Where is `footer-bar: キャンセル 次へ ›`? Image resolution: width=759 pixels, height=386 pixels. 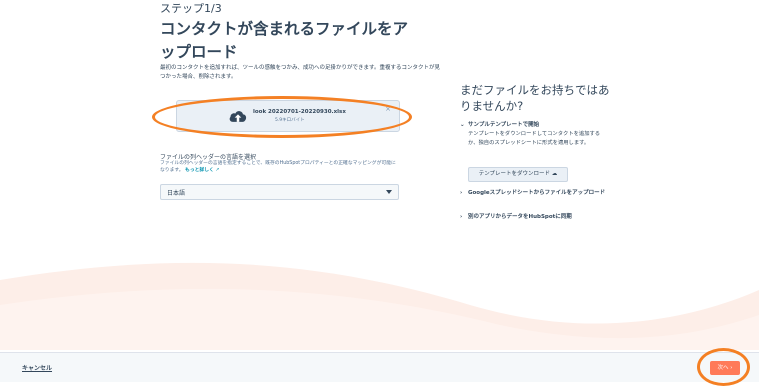
footer-bar: キャンセル 次へ › is located at coordinates (379, 367).